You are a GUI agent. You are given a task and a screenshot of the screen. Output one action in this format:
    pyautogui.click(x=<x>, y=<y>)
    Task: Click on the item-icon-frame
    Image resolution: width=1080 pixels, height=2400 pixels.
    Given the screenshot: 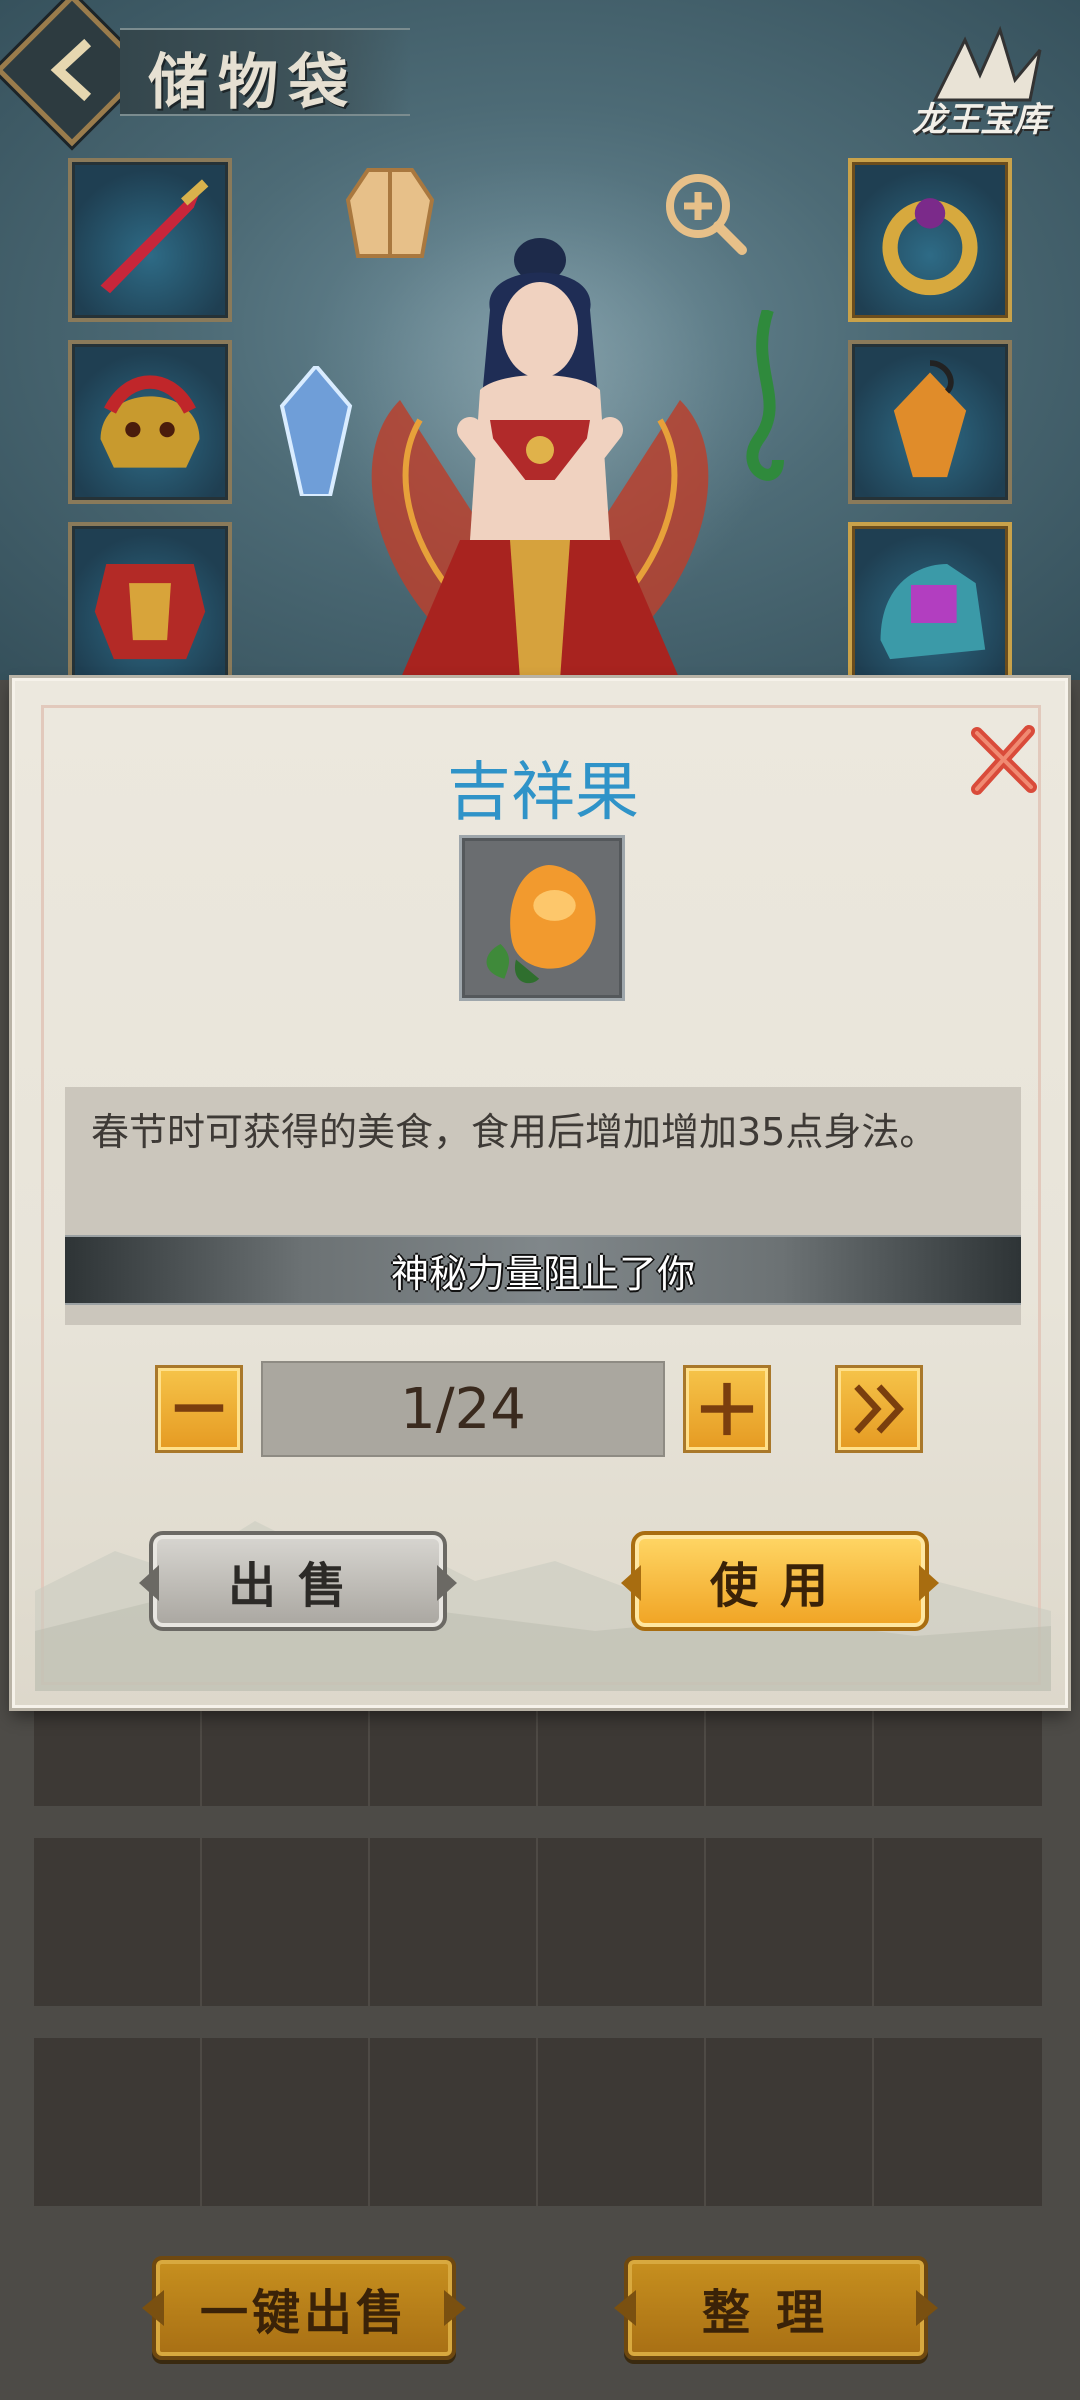 What is the action you would take?
    pyautogui.click(x=542, y=918)
    